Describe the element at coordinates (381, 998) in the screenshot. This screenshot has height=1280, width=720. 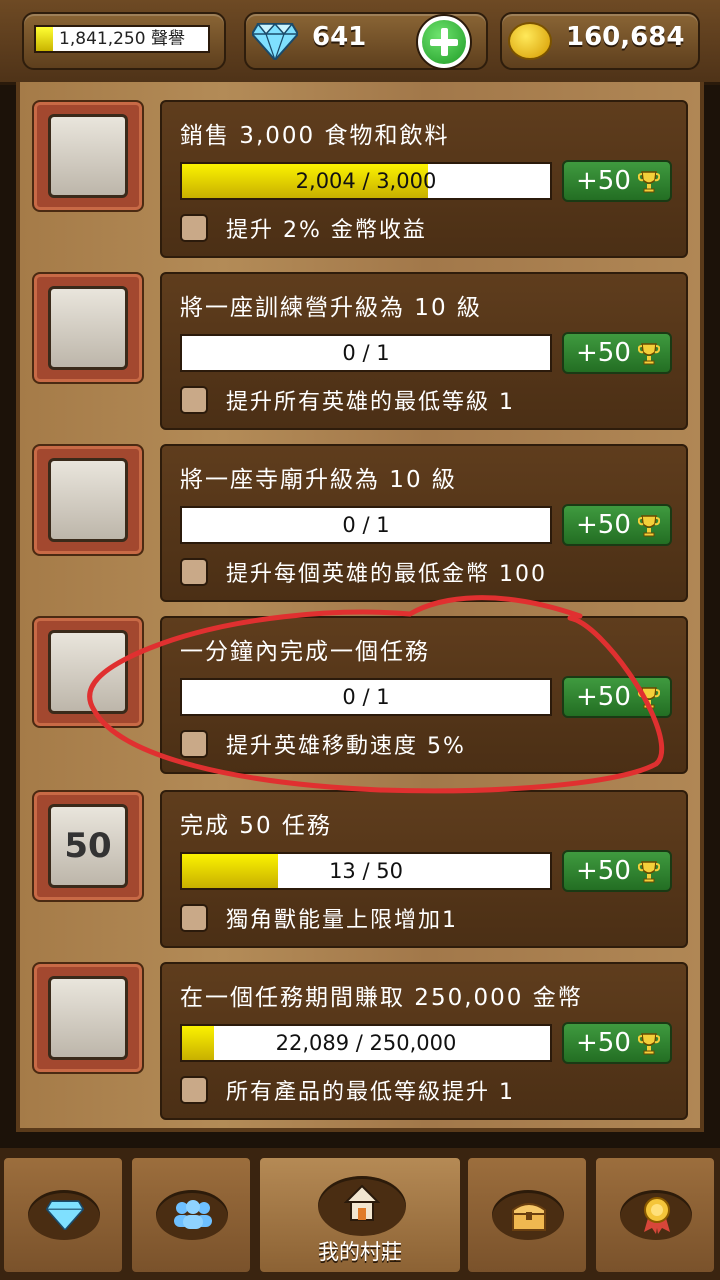
I see `achievement-title: 在一個任務期間賺取 250,000 金幣` at that location.